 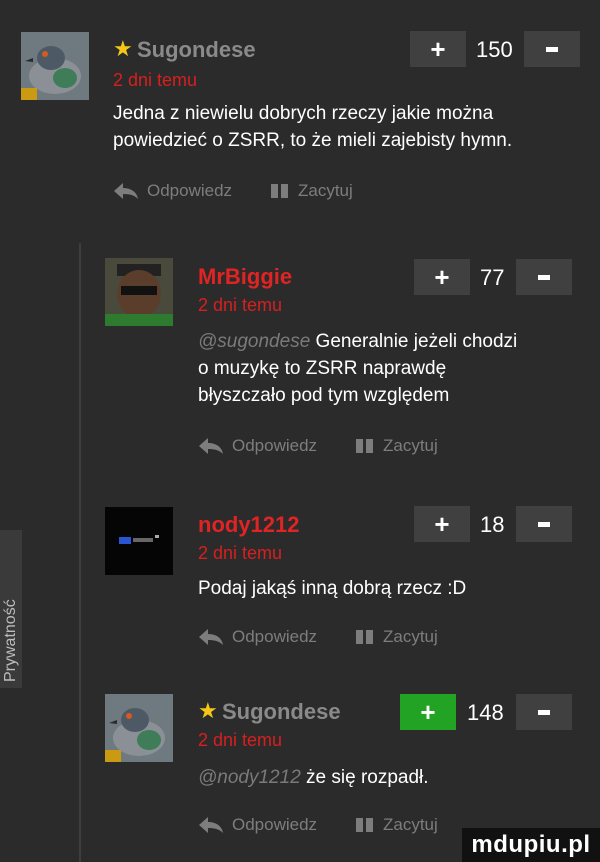 I want to click on comment-text: @nody1212 że się rozpadł., so click(x=395, y=777).